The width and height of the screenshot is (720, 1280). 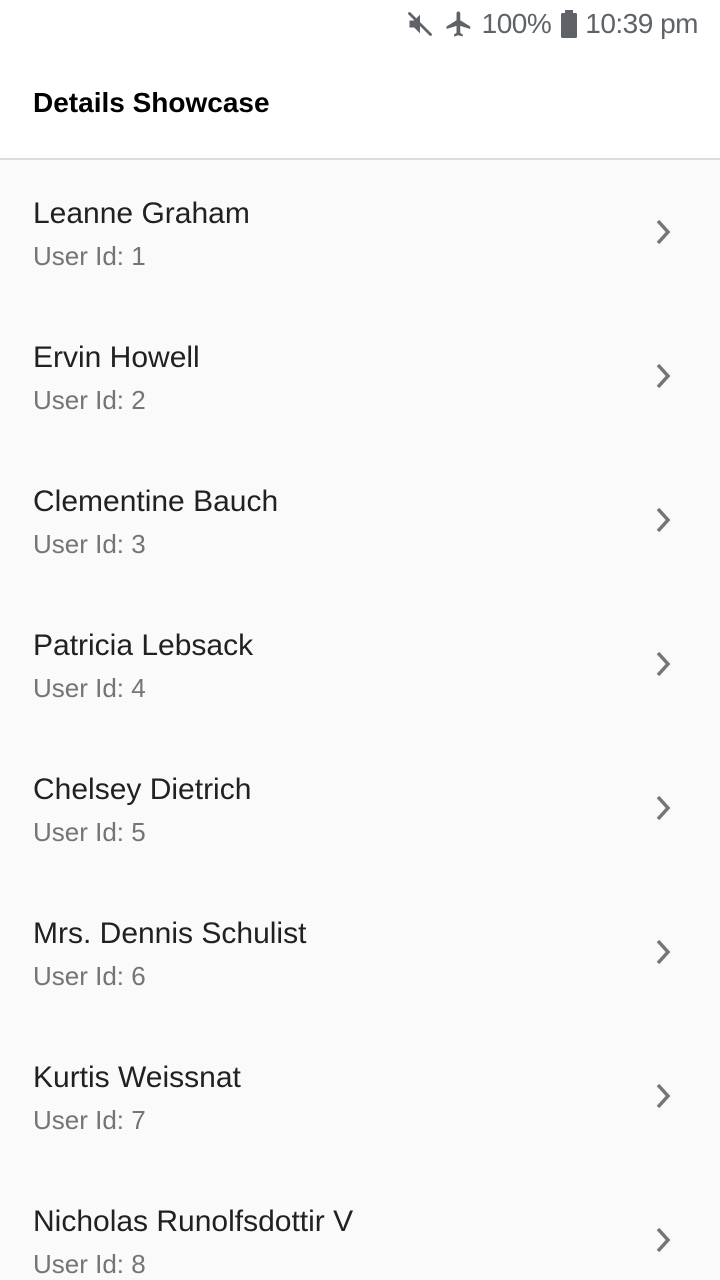 I want to click on status-bar: 100% 10:39 pm, so click(x=360, y=24).